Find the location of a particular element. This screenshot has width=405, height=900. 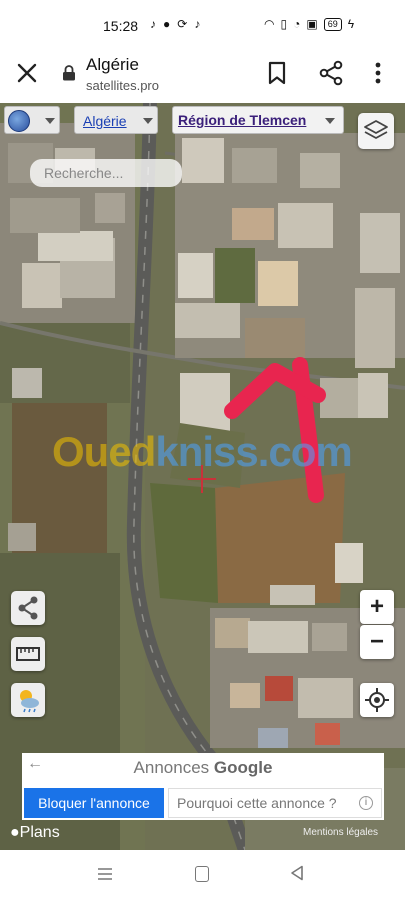

ruler-icon is located at coordinates (28, 654).